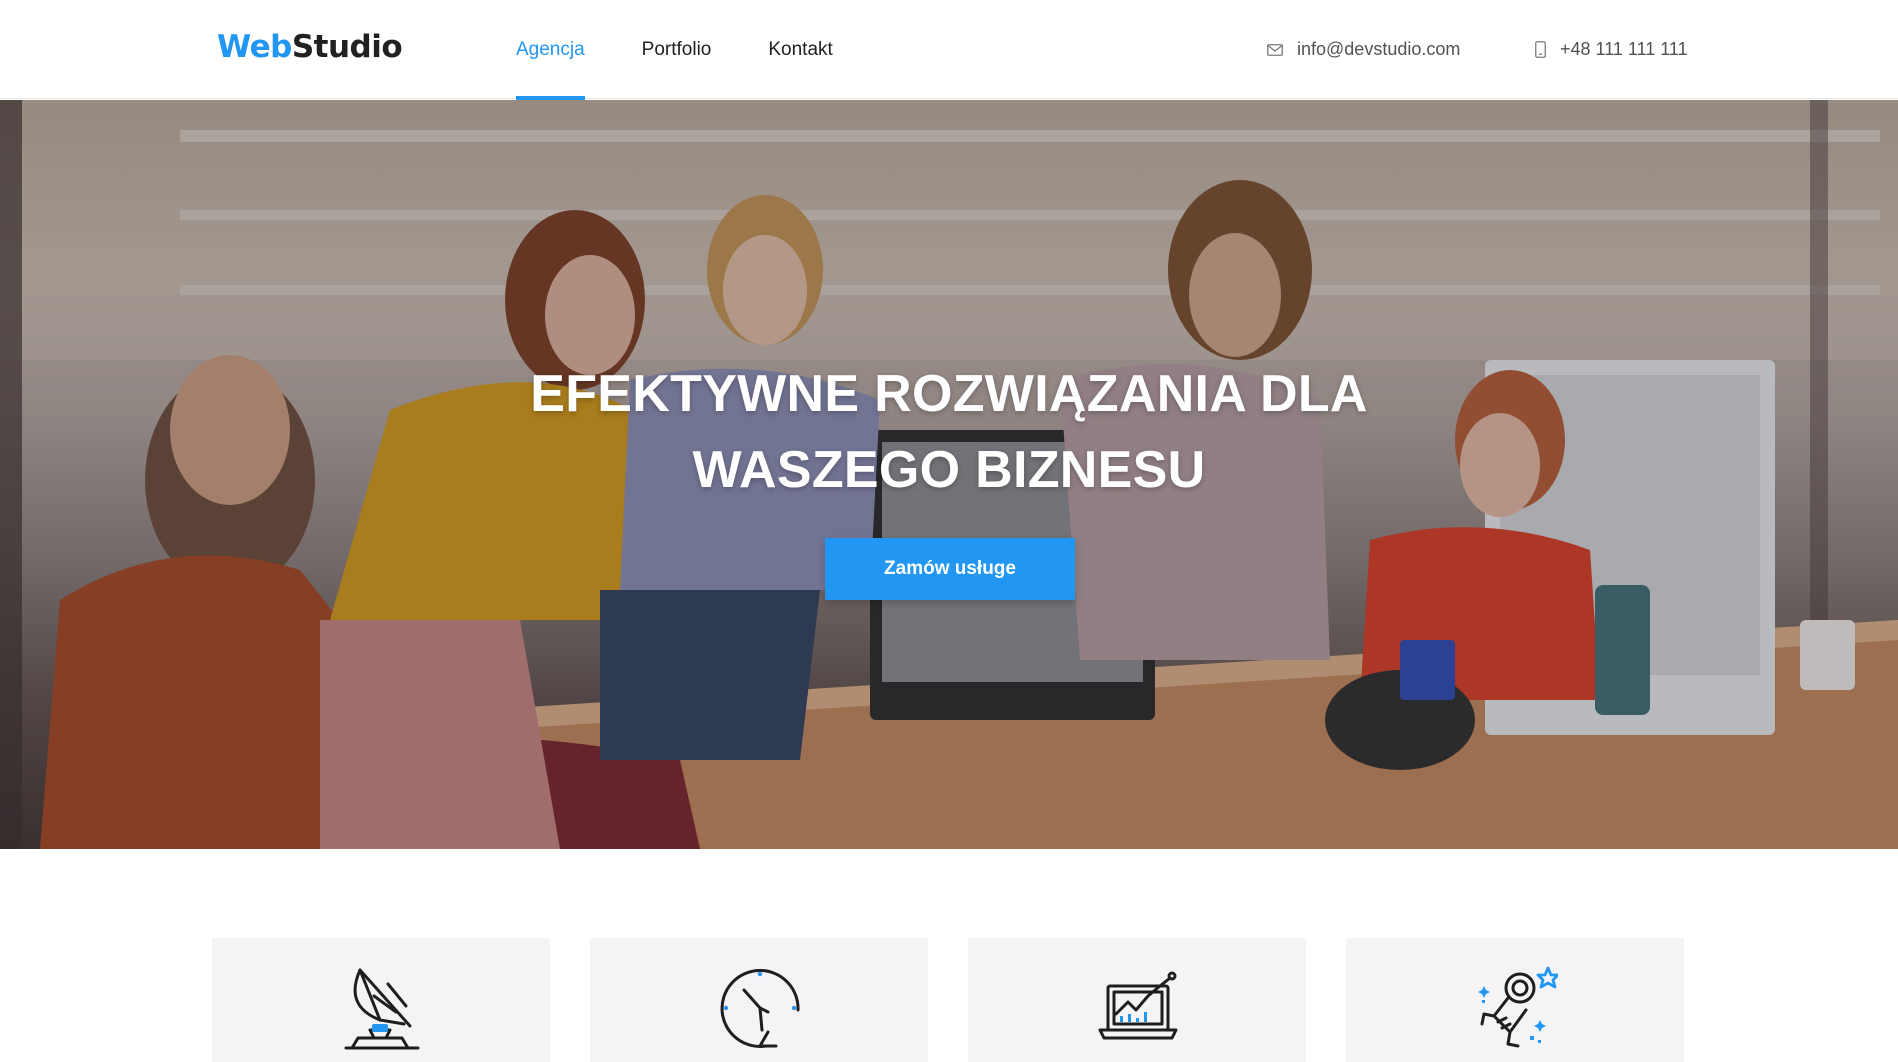 Image resolution: width=1898 pixels, height=1062 pixels. Describe the element at coordinates (677, 49) in the screenshot. I see `nav-item-portfolio: Portfolio` at that location.